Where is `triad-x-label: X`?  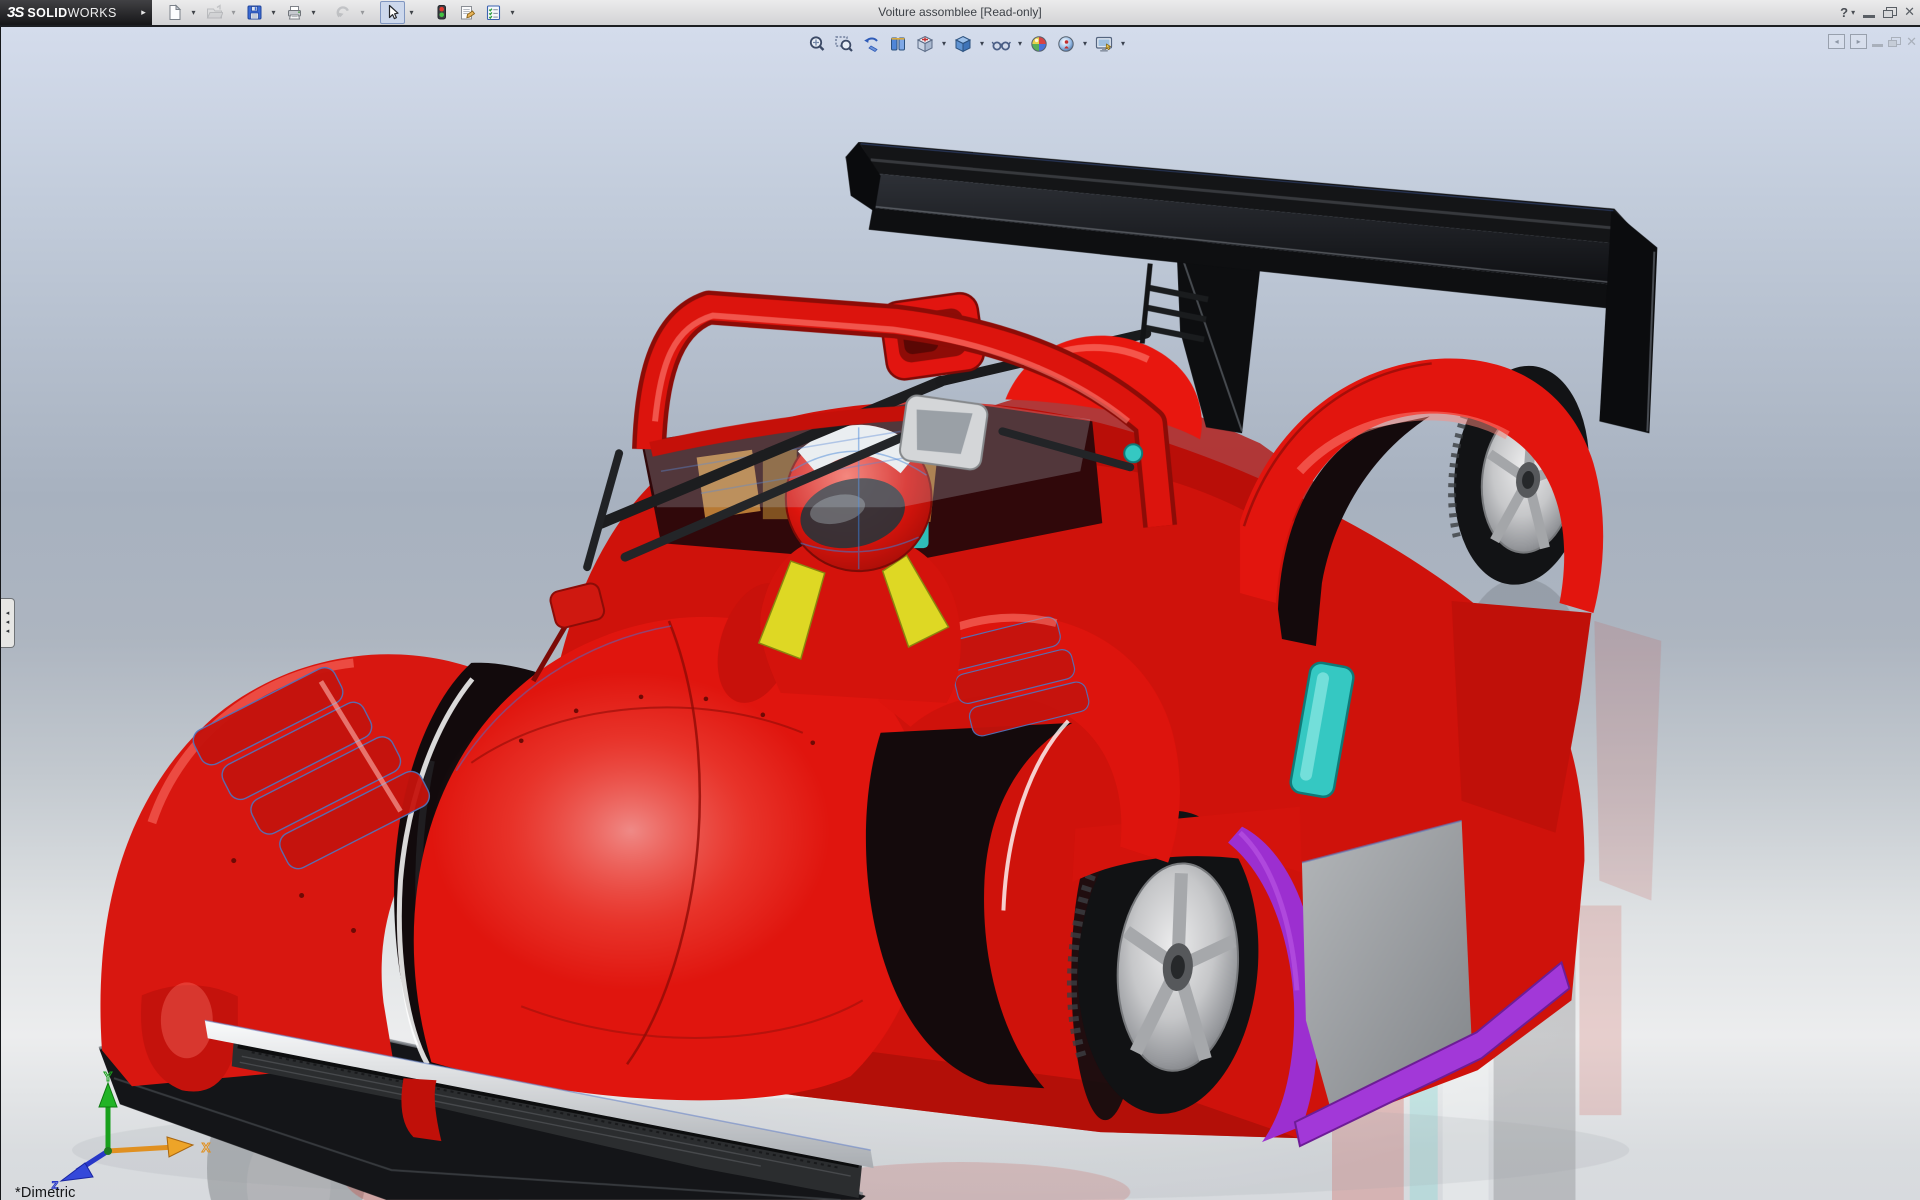
triad-x-label: X is located at coordinates (206, 1147).